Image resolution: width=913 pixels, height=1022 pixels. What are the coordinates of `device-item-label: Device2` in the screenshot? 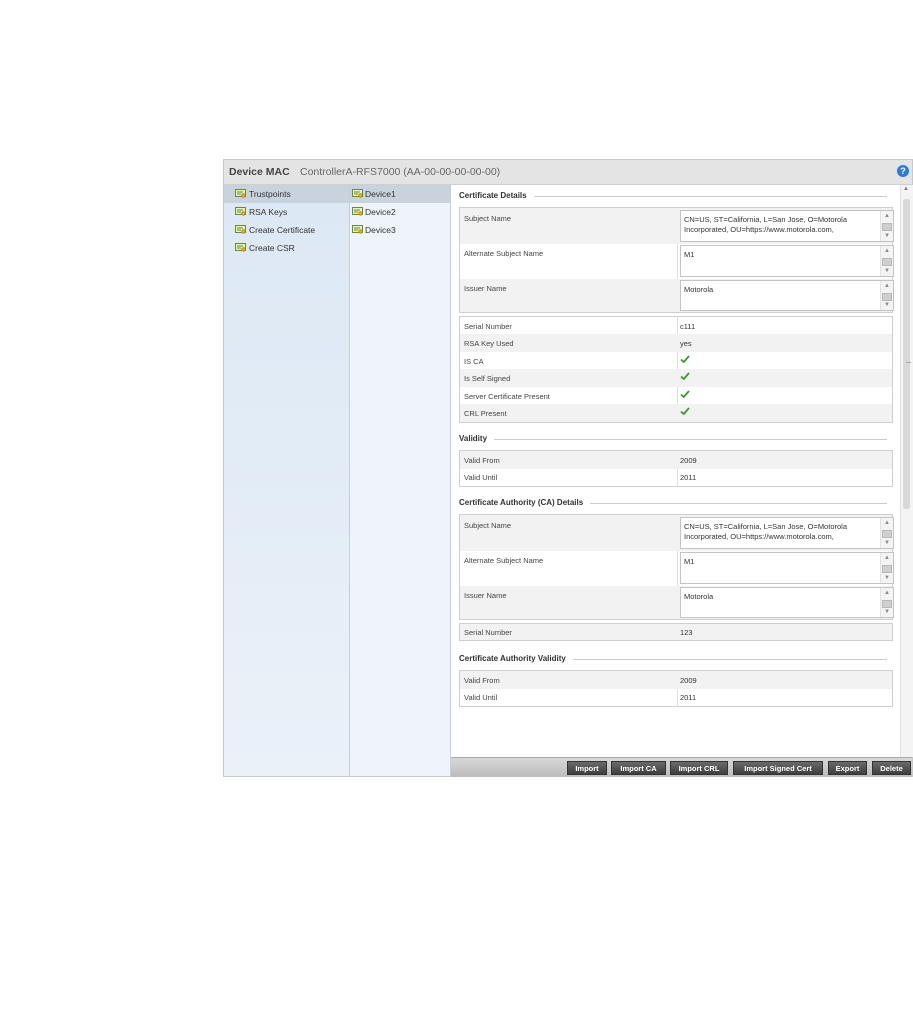 It's located at (380, 212).